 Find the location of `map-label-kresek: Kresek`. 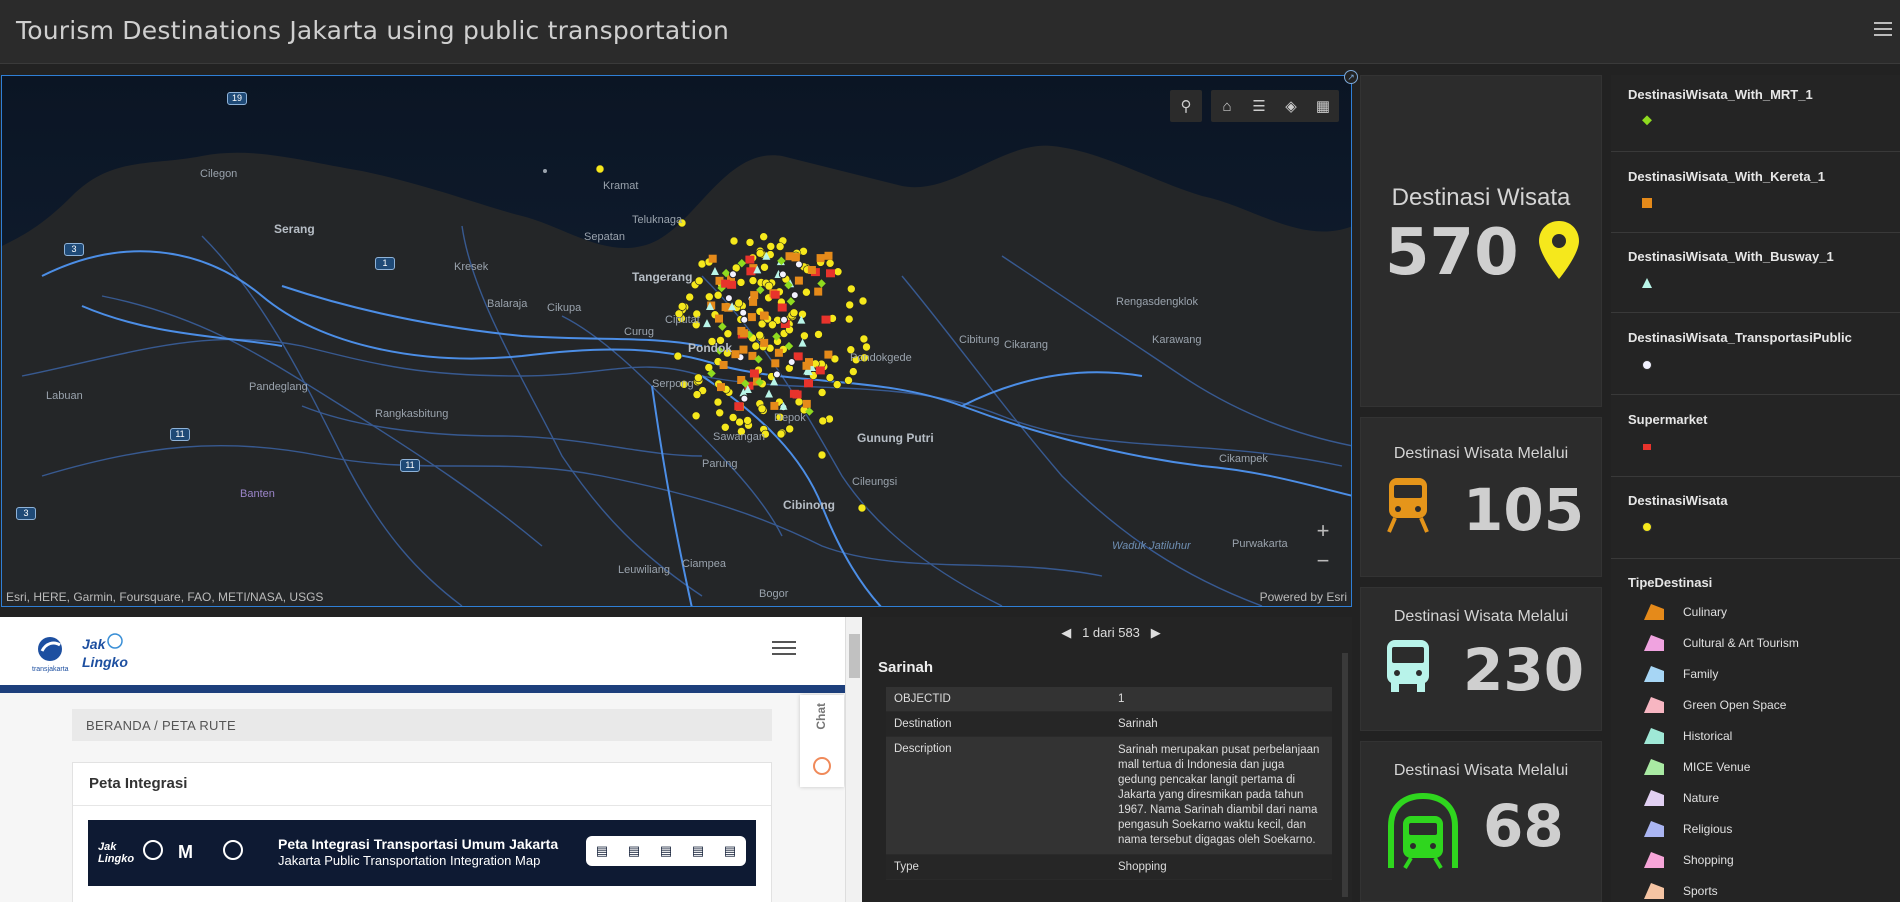

map-label-kresek: Kresek is located at coordinates (471, 267).